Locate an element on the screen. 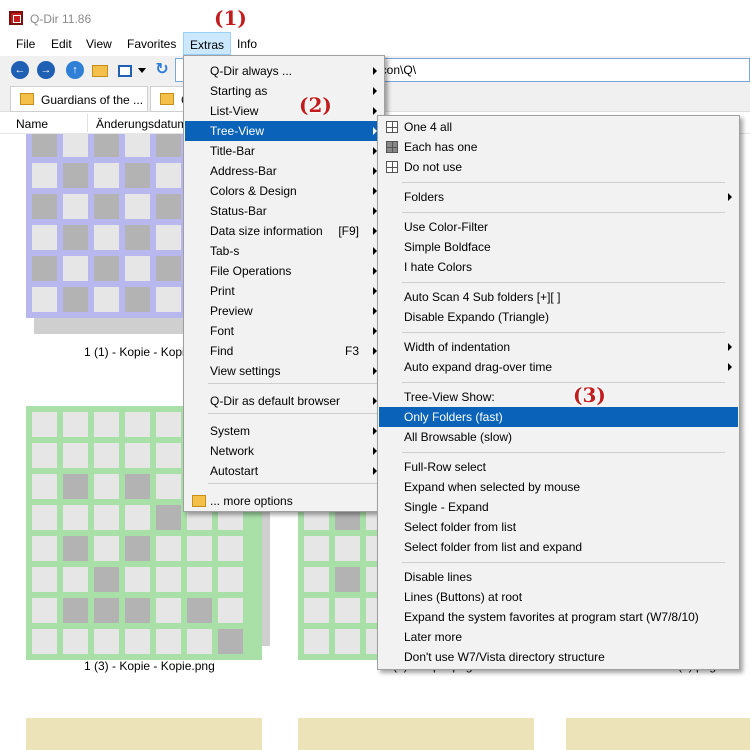 Image resolution: width=750 pixels, height=750 pixels. new-folder-icon is located at coordinates (100, 71).